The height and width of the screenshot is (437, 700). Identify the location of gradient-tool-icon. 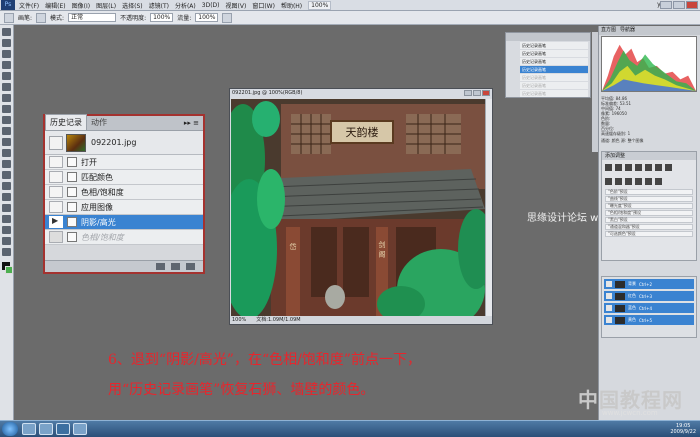
(6, 153).